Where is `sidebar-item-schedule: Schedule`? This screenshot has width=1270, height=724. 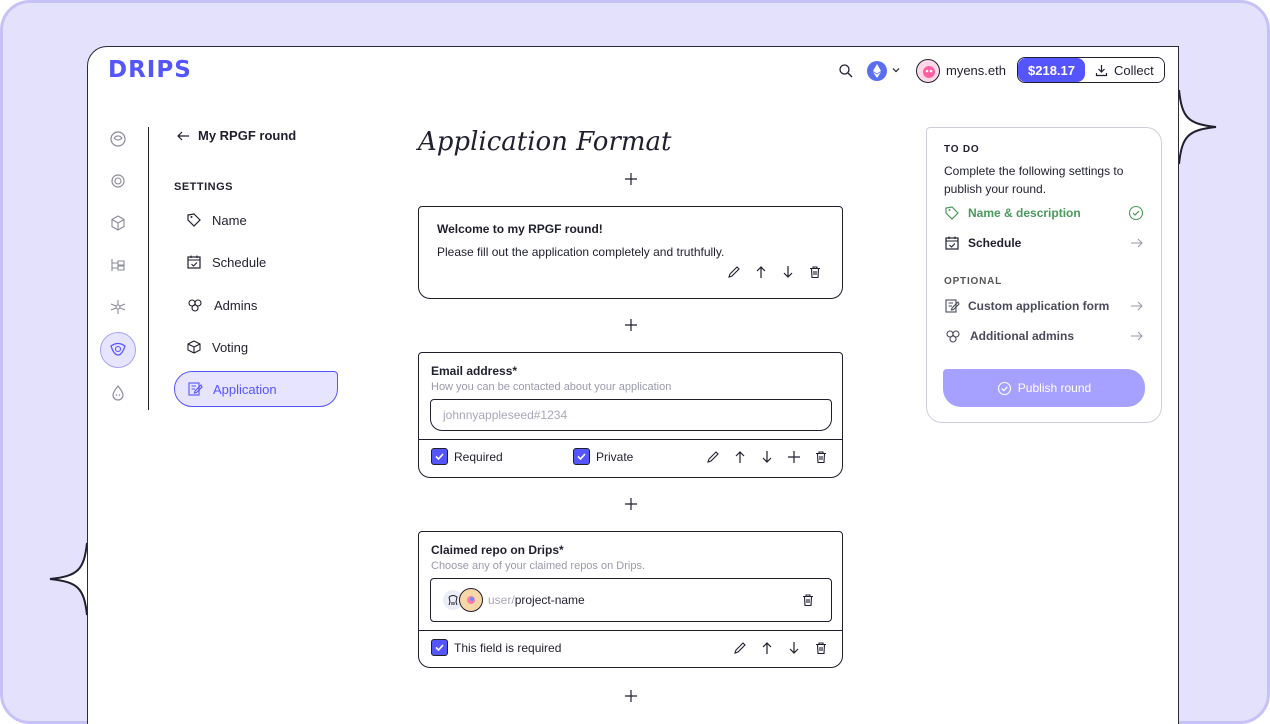 sidebar-item-schedule: Schedule is located at coordinates (256, 262).